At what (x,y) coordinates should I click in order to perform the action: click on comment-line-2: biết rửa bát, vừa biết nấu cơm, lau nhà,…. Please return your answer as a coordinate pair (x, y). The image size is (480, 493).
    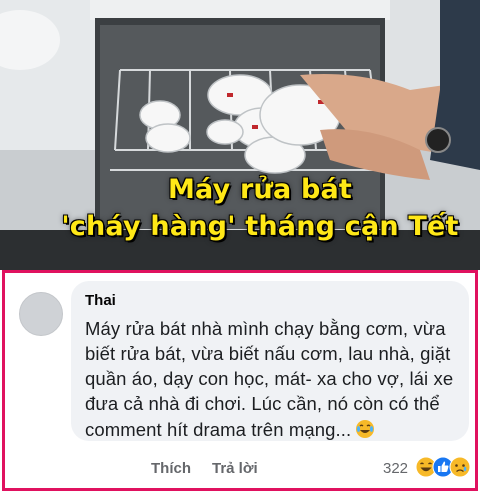
    Looking at the image, I should click on (268, 353).